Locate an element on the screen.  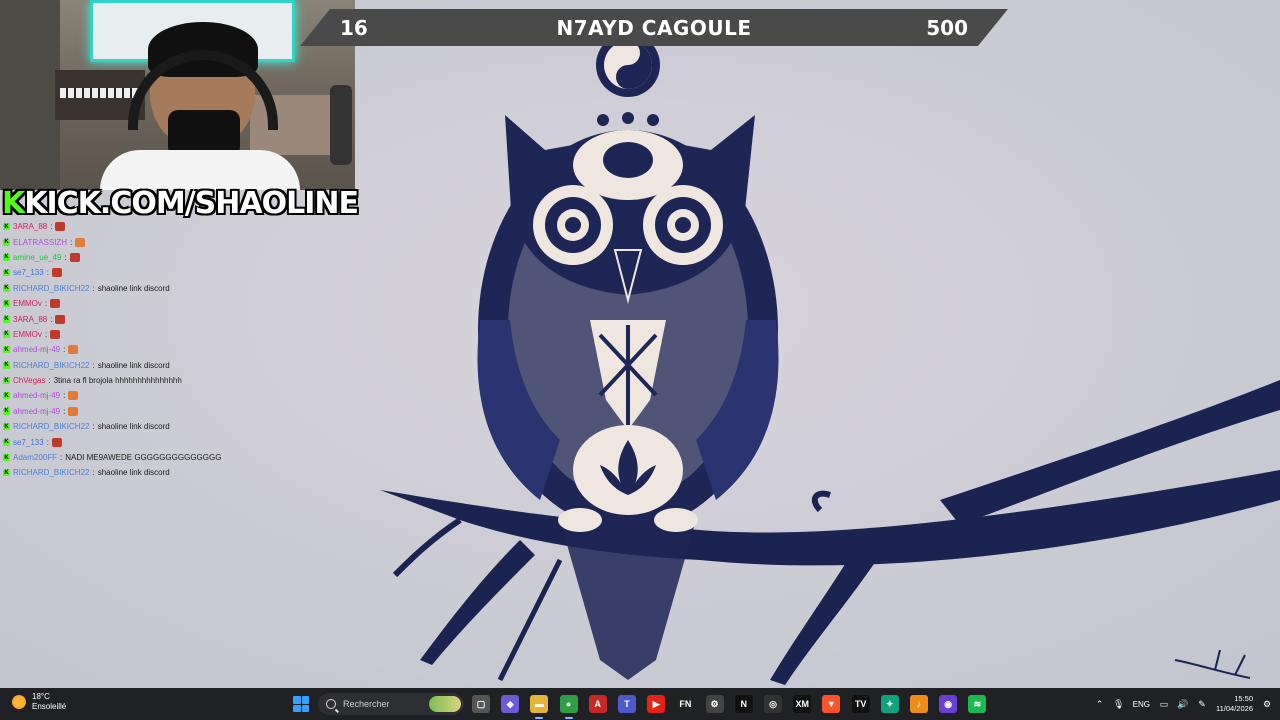
windows-start-button is located at coordinates (301, 704).